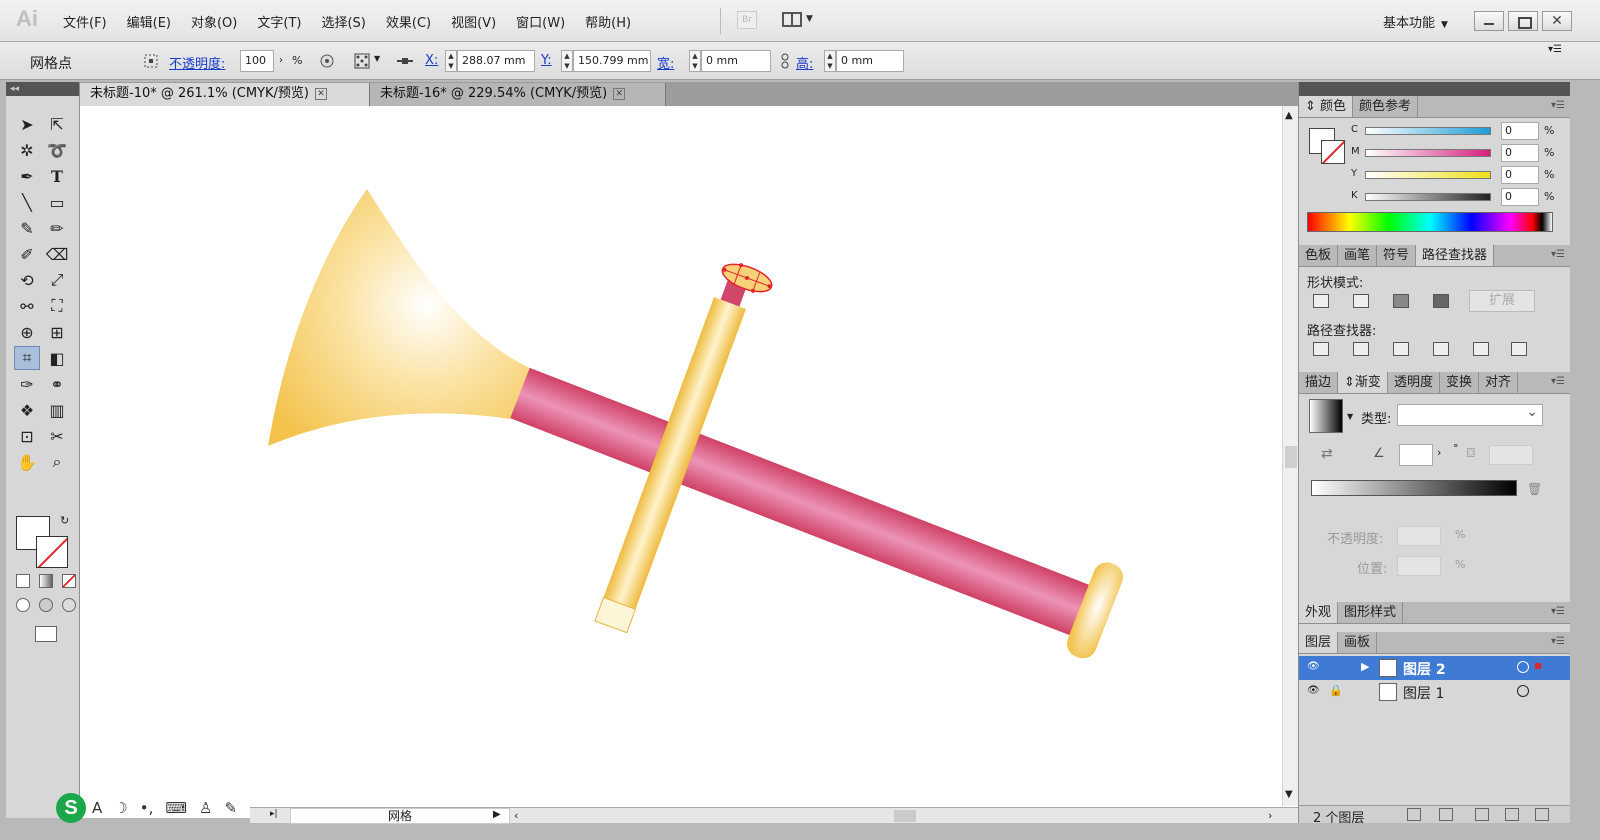 This screenshot has height=840, width=1600. Describe the element at coordinates (27, 176) in the screenshot. I see `pen-tool-icon: ✒` at that location.